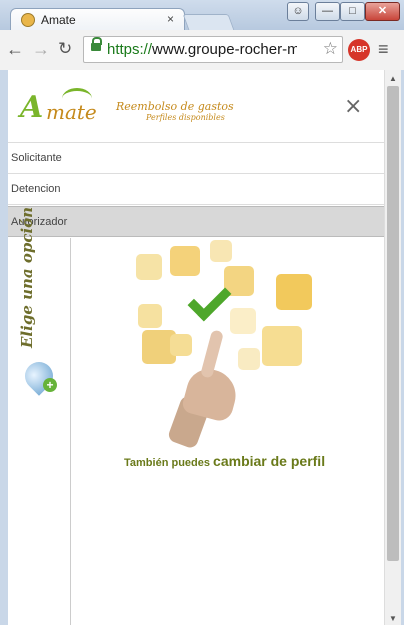 This screenshot has height=625, width=404. I want to click on reload-icon: ↻, so click(65, 49).